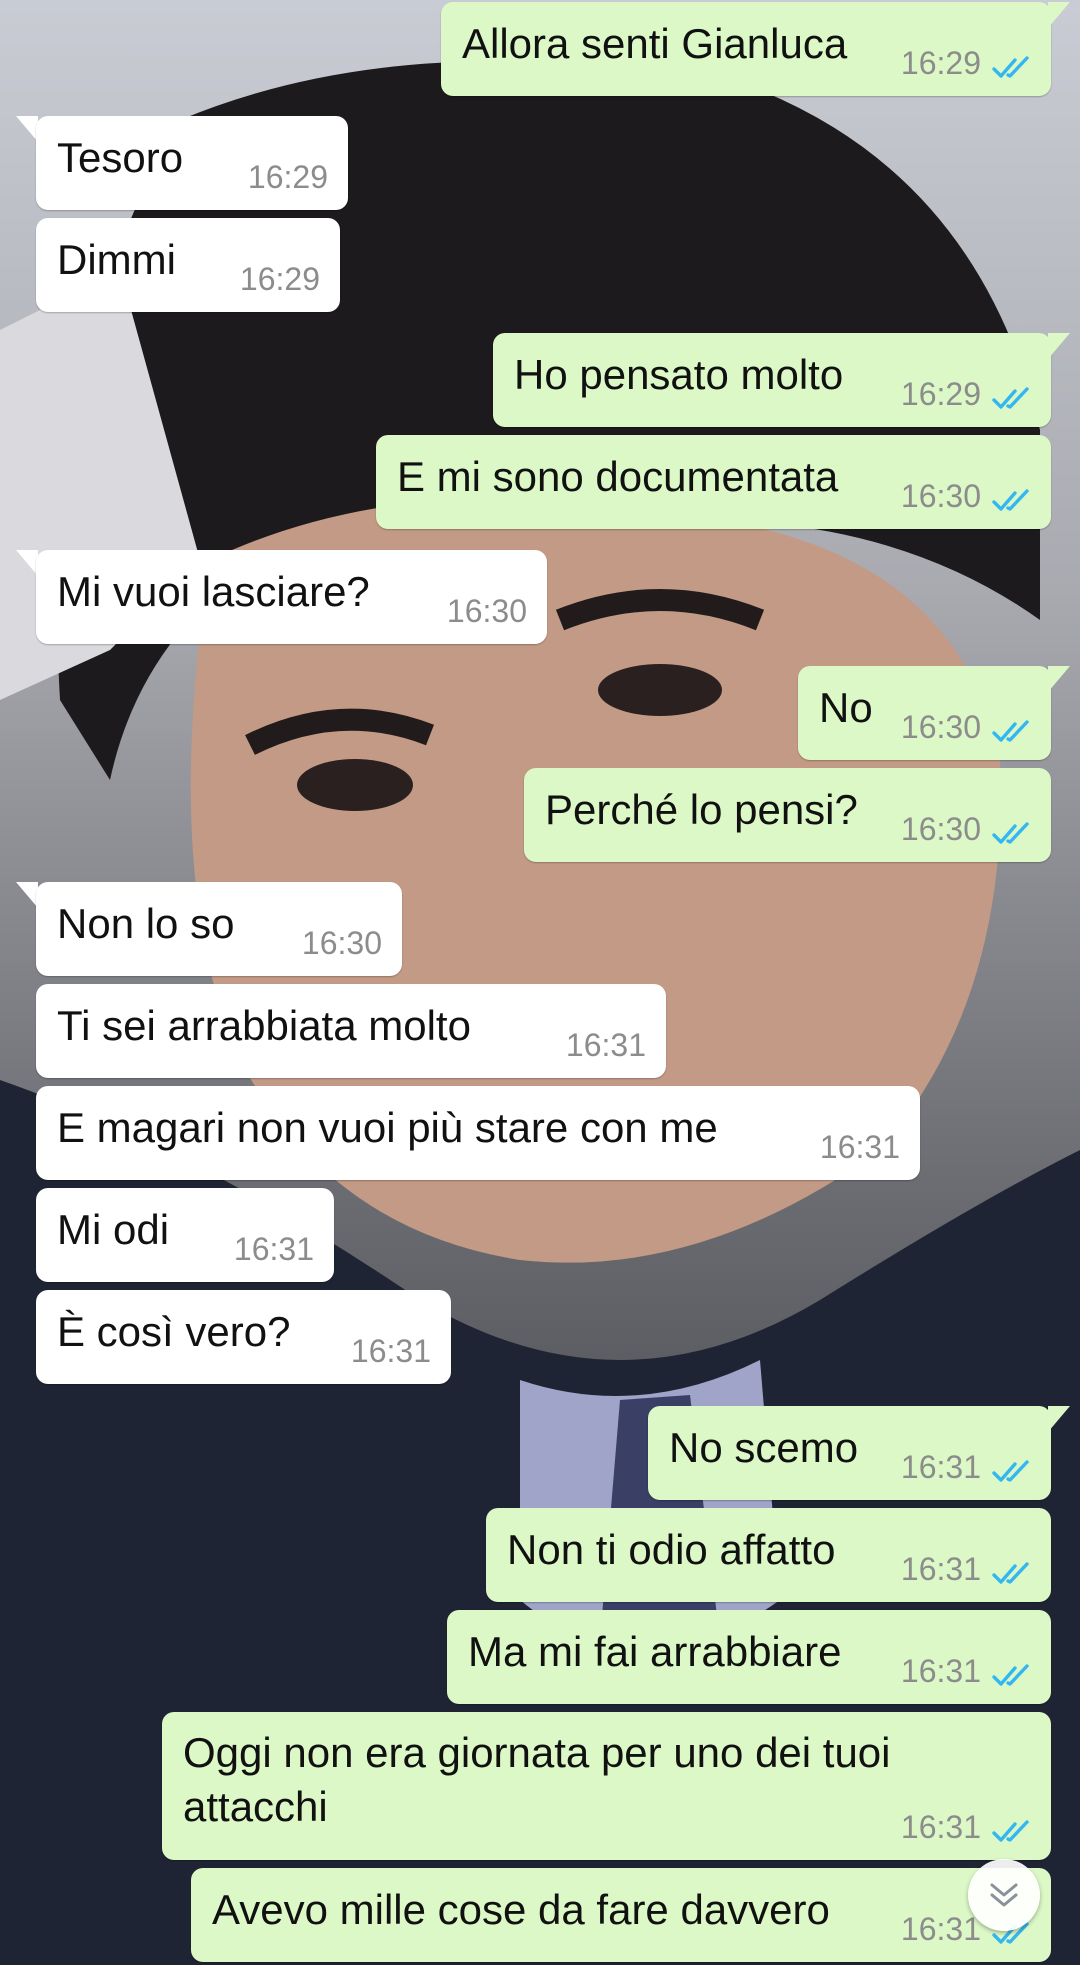  I want to click on message-bubble-incoming: E magari non vuoi più stare con me 16:31, so click(478, 1133).